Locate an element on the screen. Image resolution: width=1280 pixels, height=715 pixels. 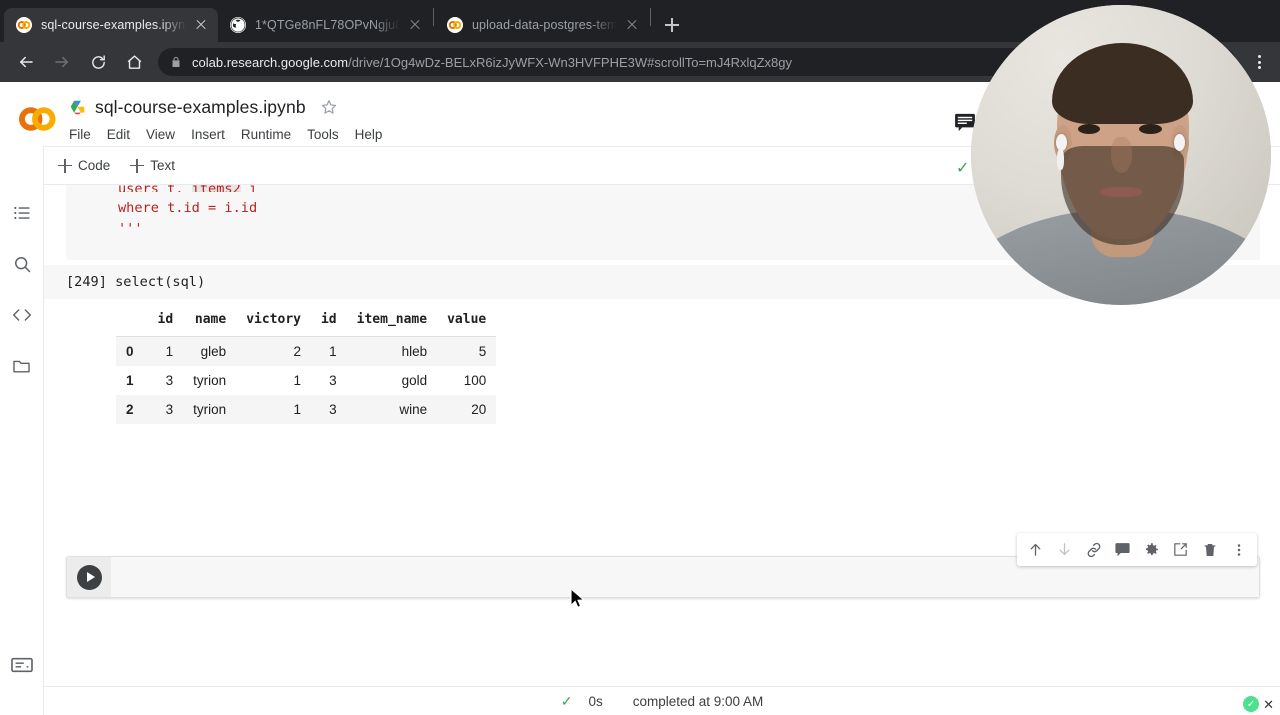
webcam-earbud-stem is located at coordinates (1060, 159).